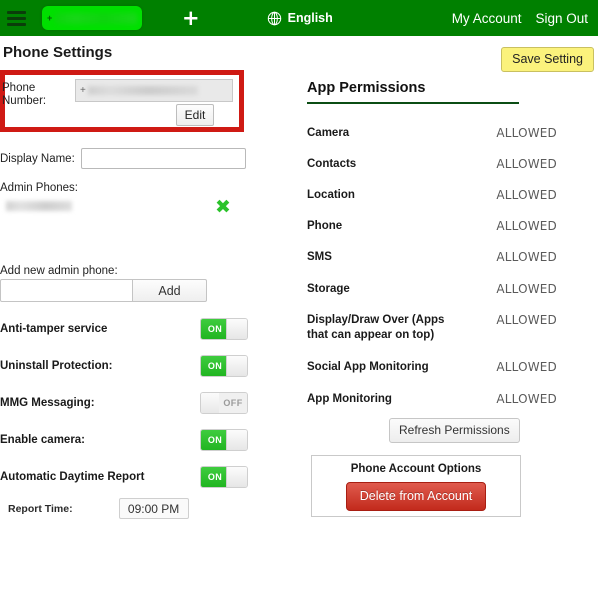 This screenshot has width=598, height=600. I want to click on display-name-input, so click(163, 158).